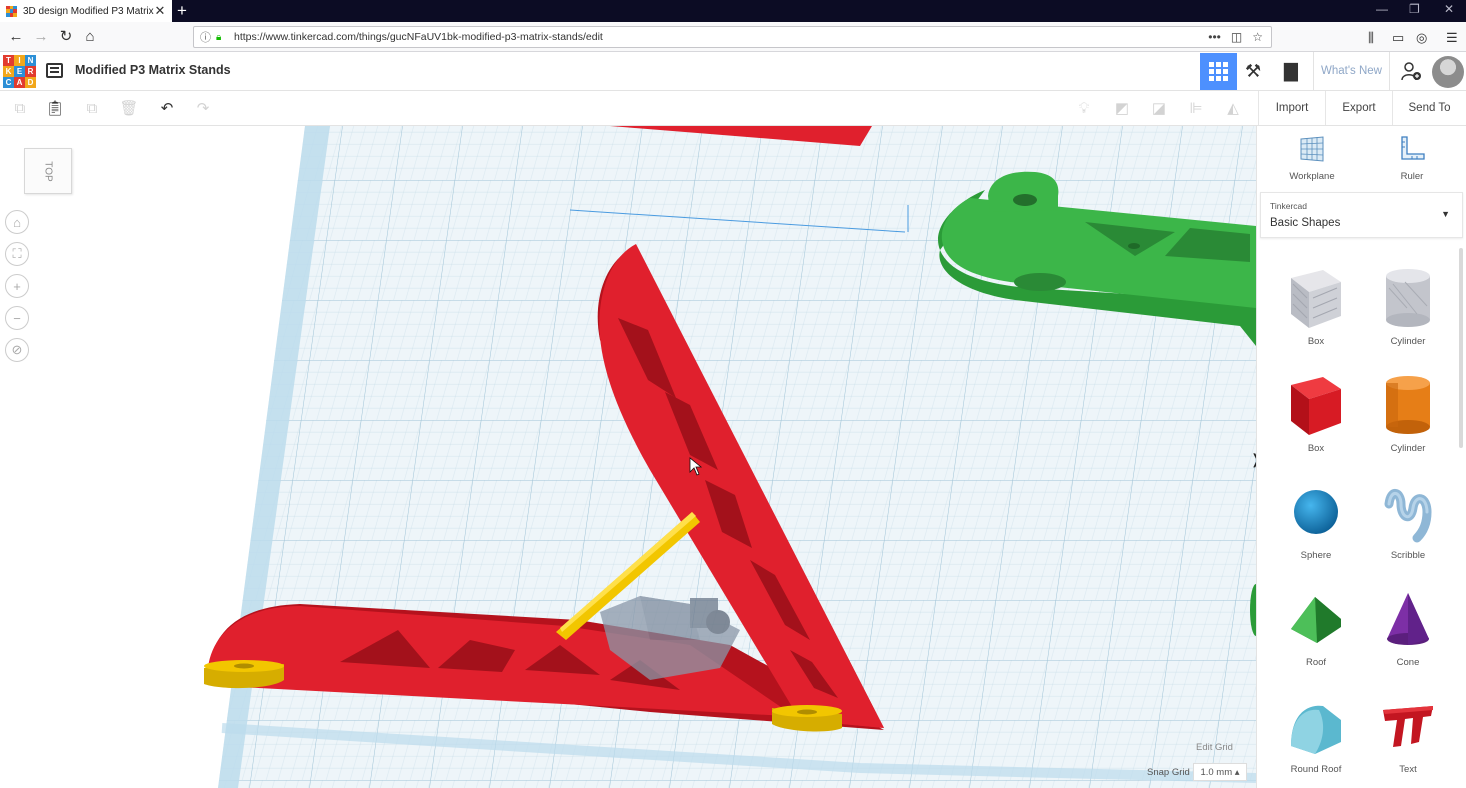 This screenshot has height=788, width=1466. Describe the element at coordinates (1214, 747) in the screenshot. I see `edit-grid-button: Edit Grid` at that location.